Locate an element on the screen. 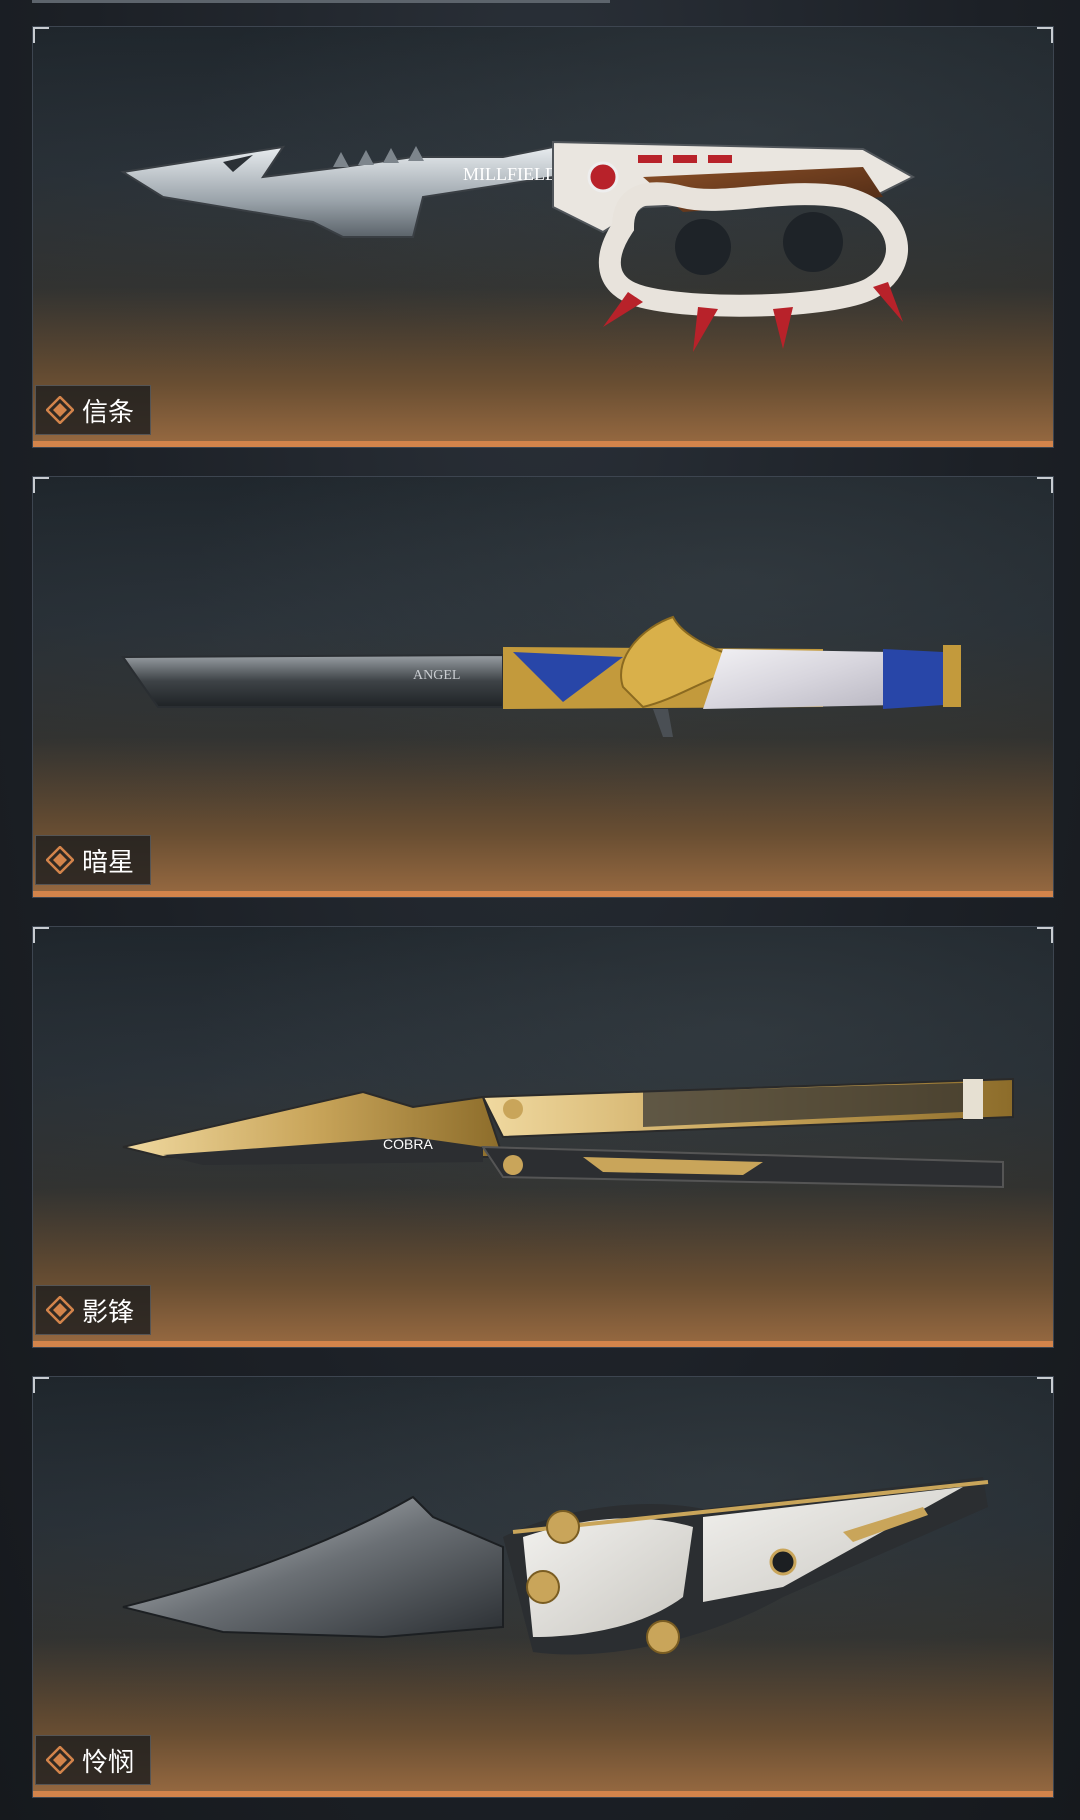 This screenshot has height=1820, width=1080. butterfly-knife-image: COBRA is located at coordinates (568, 1133).